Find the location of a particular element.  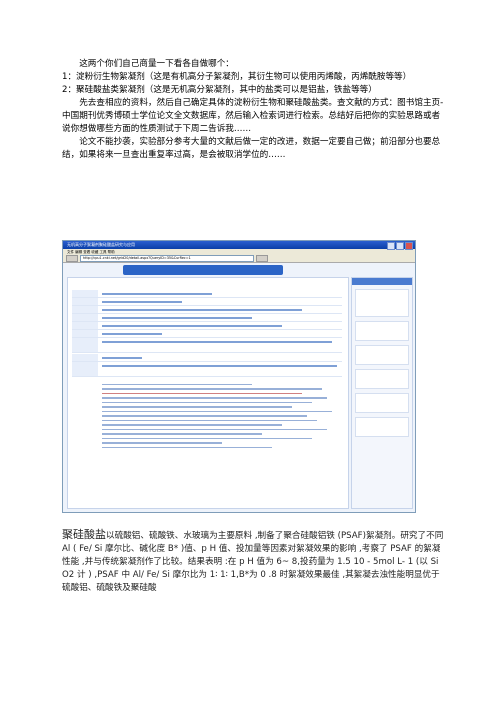

browser-window-title: 无机高分子絮凝剂聚硅酸盐研究与应用 is located at coordinates (101, 244).